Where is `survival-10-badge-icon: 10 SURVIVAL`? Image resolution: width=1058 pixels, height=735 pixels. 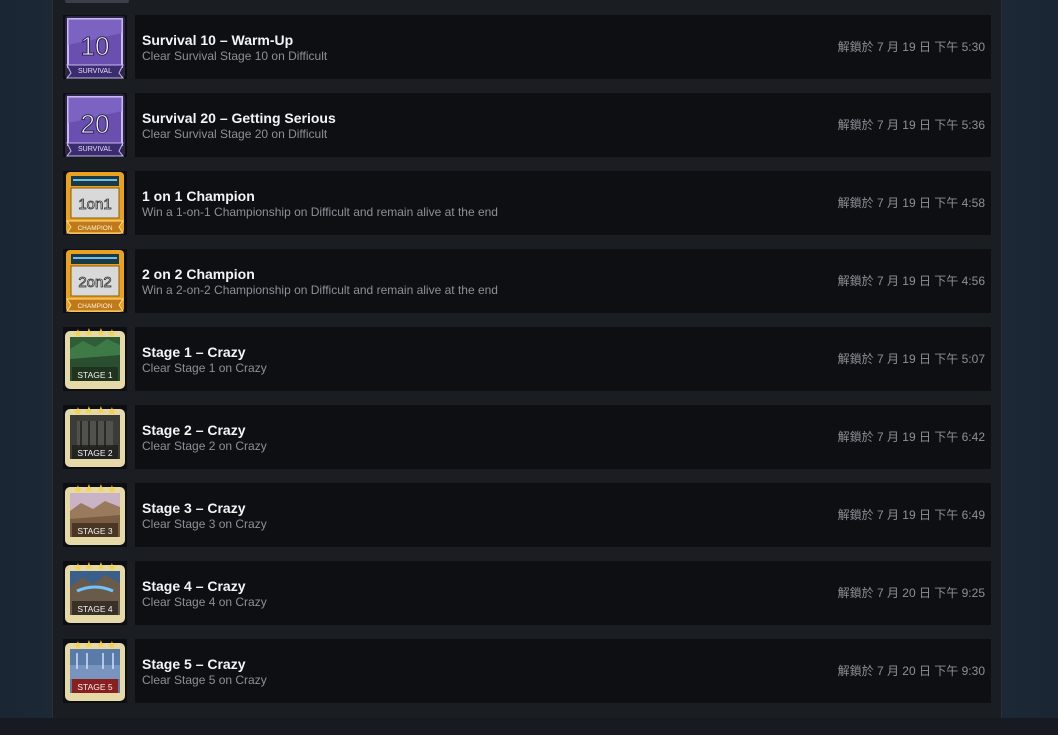 survival-10-badge-icon: 10 SURVIVAL is located at coordinates (95, 47).